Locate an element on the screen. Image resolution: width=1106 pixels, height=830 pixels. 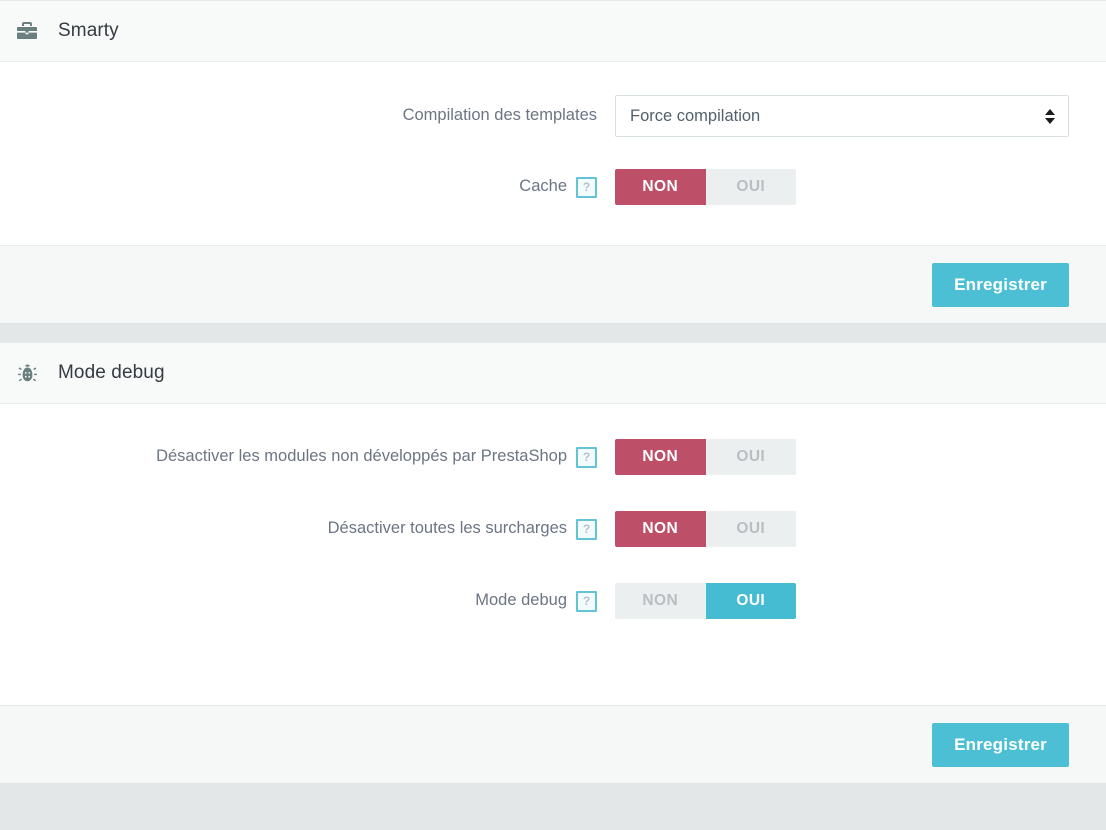
control-disable-all-overrides: NON OUI is located at coordinates (705, 529).